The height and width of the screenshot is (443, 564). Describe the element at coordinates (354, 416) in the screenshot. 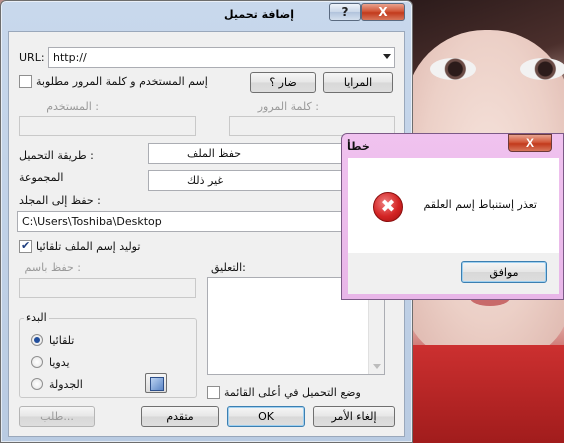

I see `cancel-button: إلغاء الأمر` at that location.